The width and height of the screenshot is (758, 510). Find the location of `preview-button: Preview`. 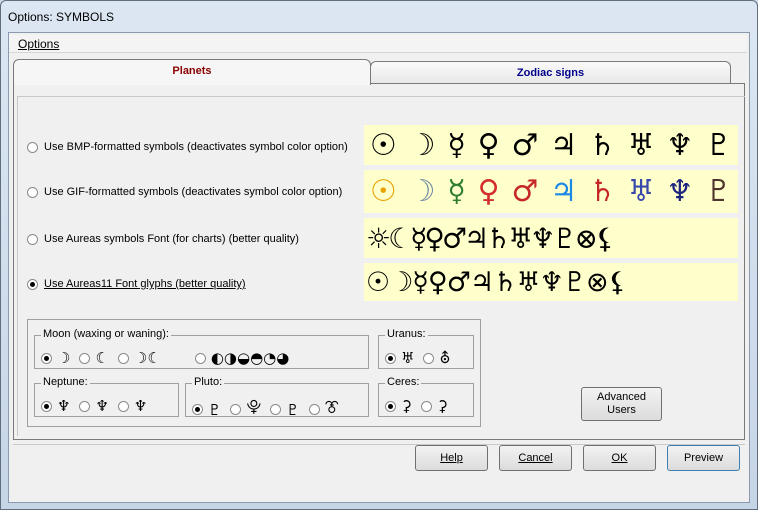

preview-button: Preview is located at coordinates (703, 458).